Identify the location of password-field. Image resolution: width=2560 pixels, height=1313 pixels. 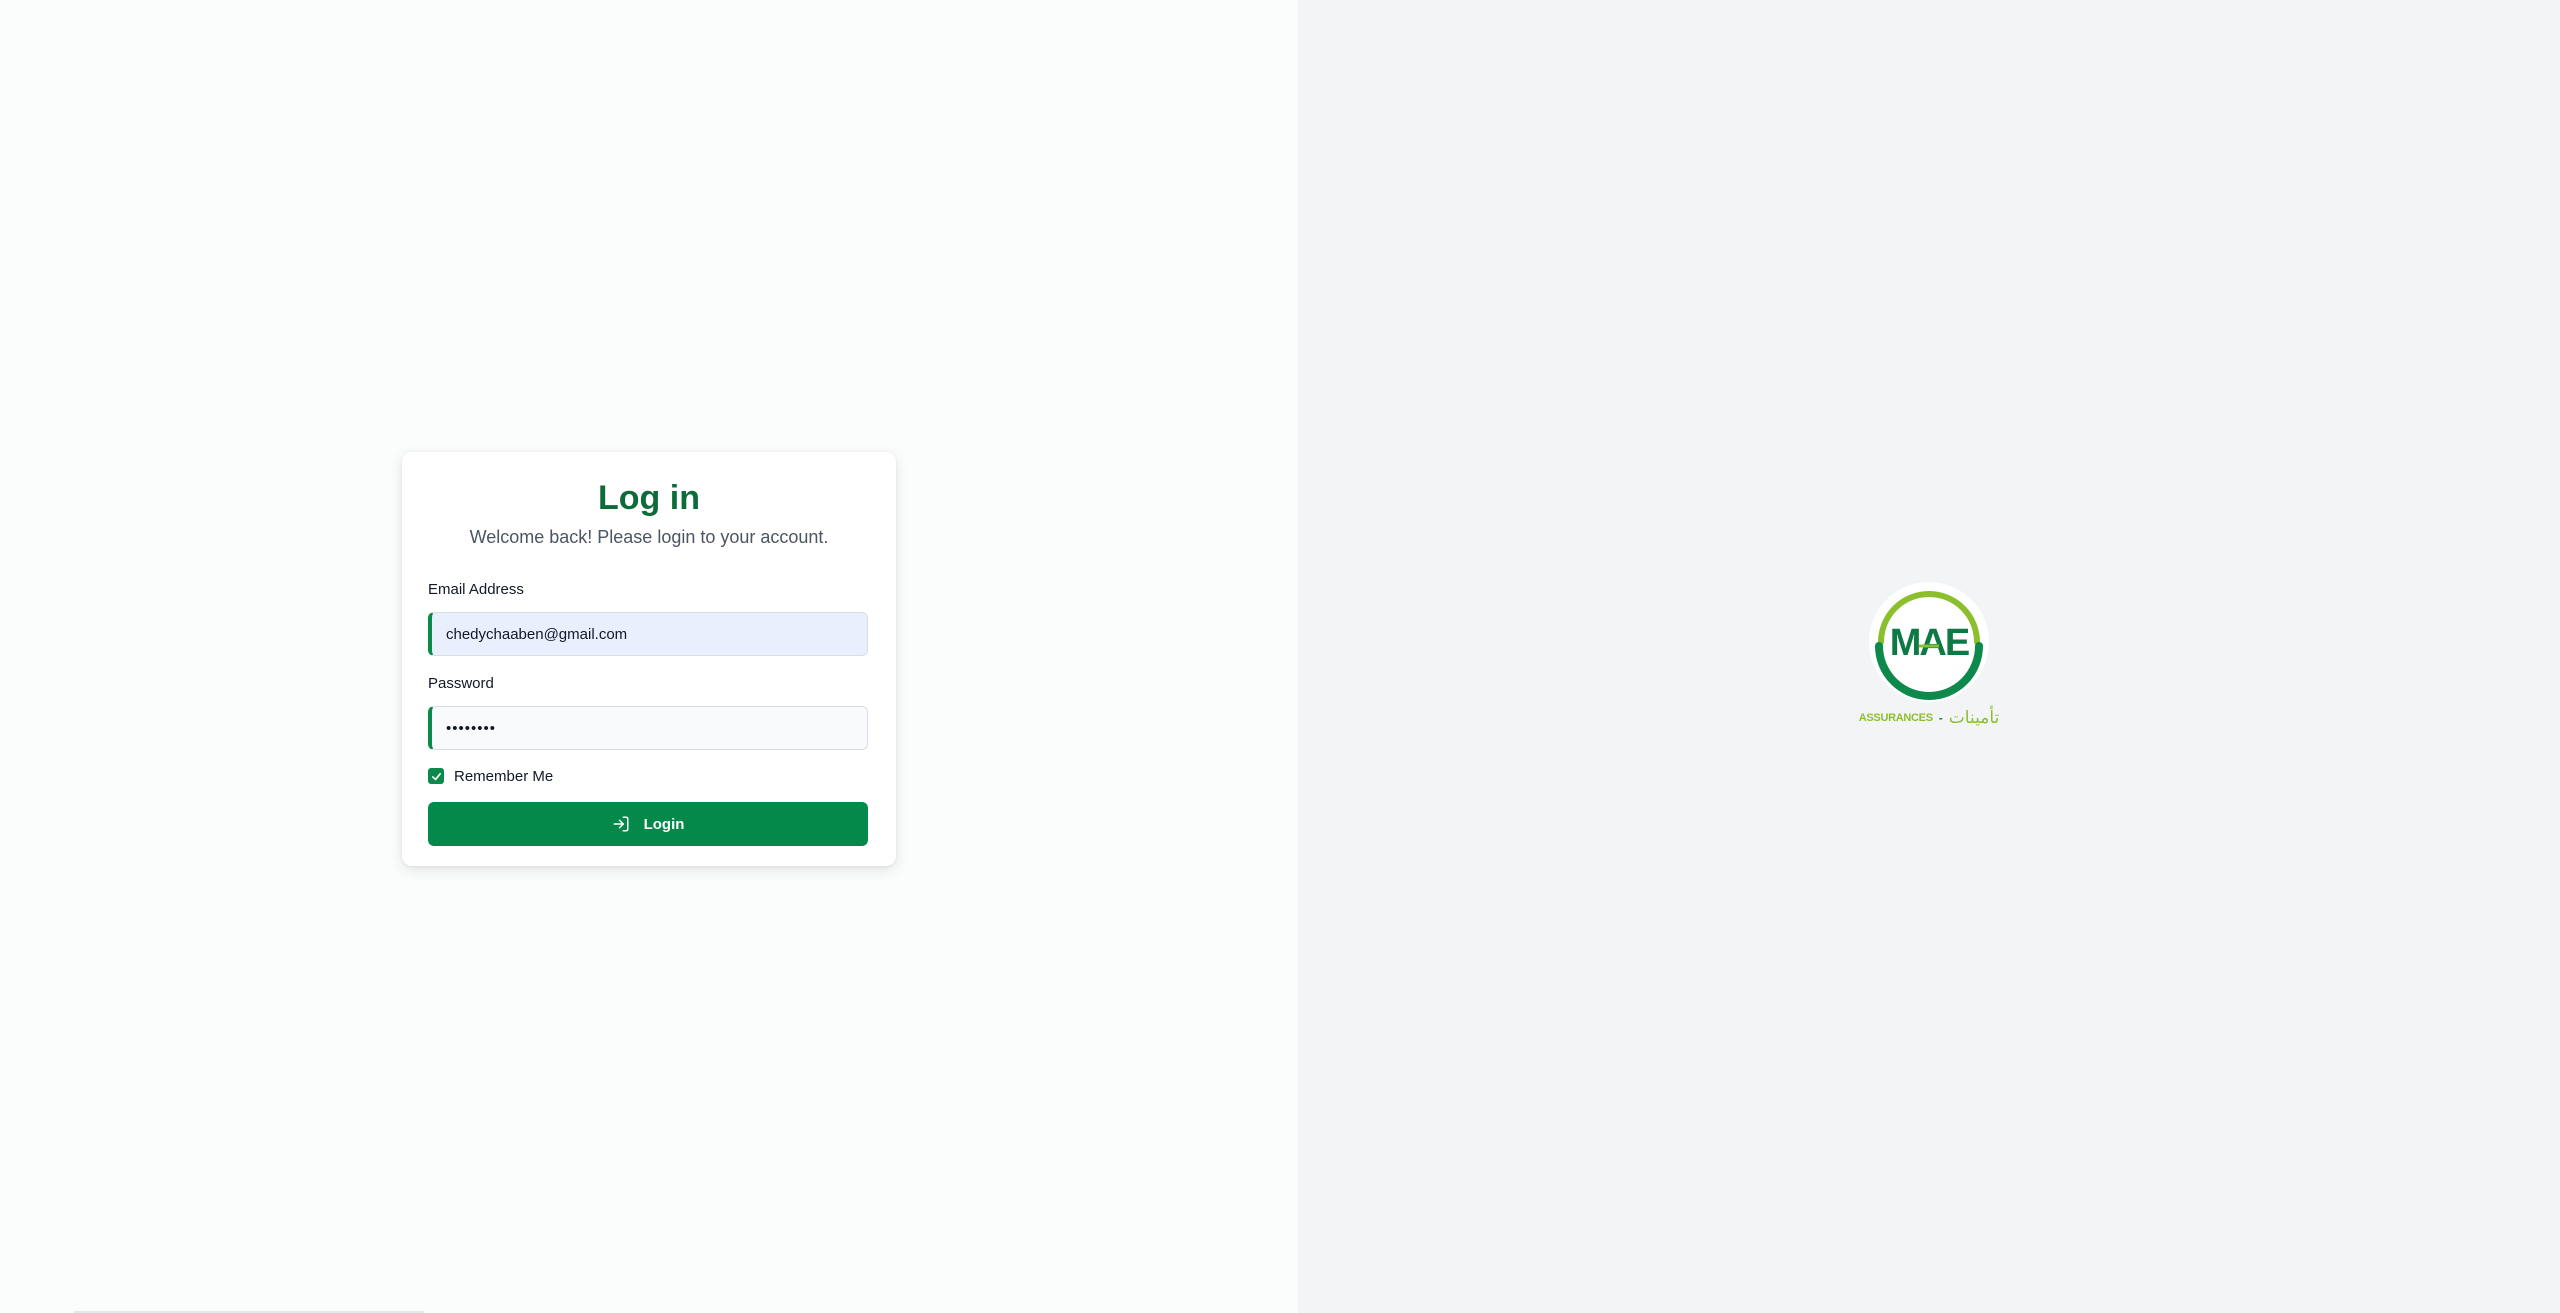
(648, 728).